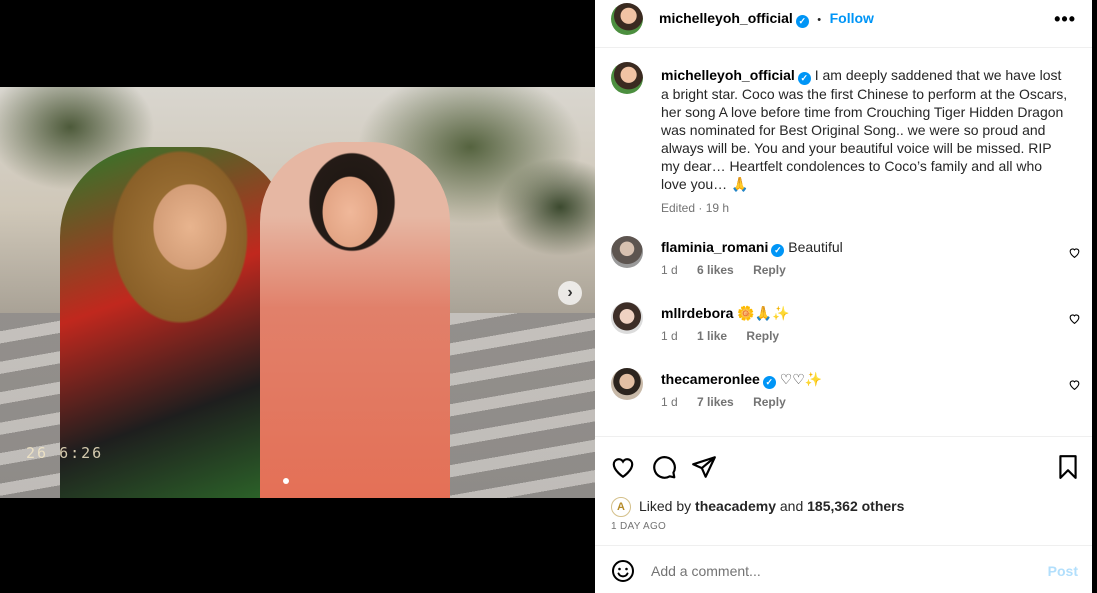  I want to click on carousel-dot-active, so click(286, 481).